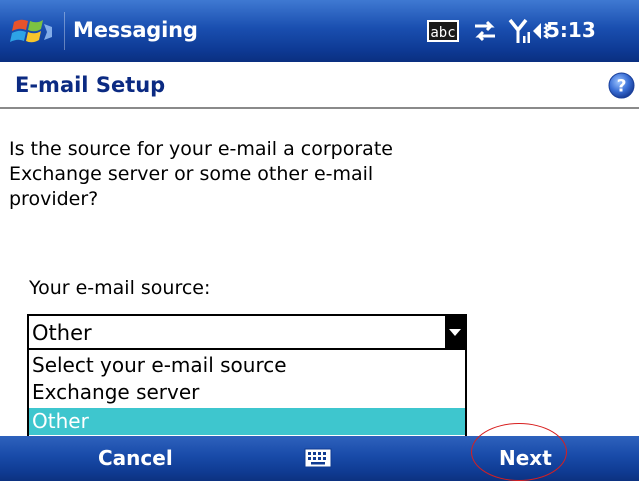  What do you see at coordinates (485, 31) in the screenshot?
I see `connectivity-icon` at bounding box center [485, 31].